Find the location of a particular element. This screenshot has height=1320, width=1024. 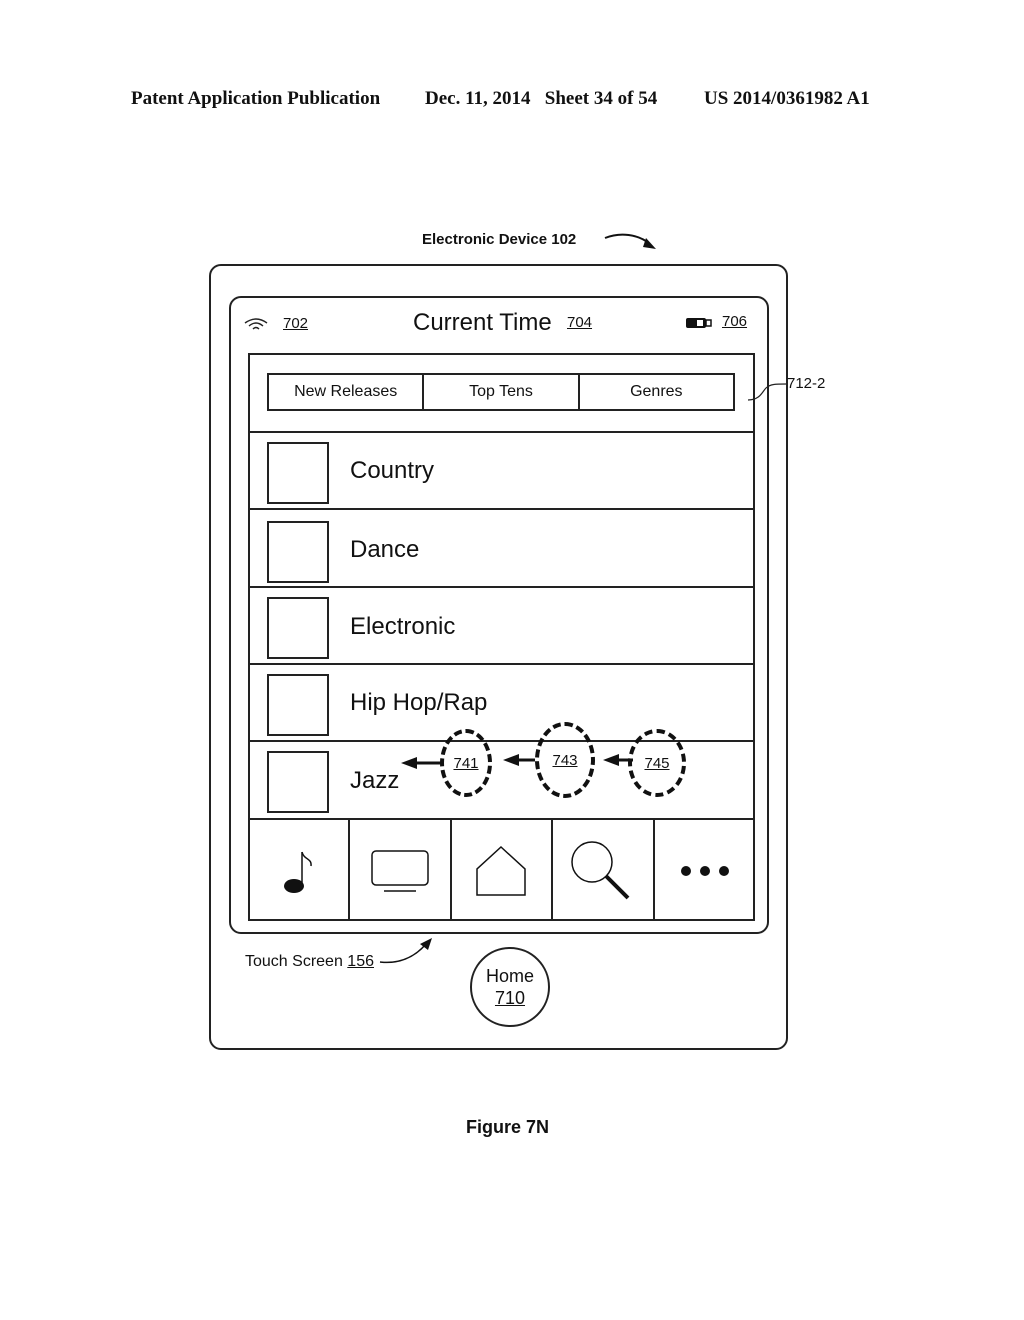

device-label-ref: 102 is located at coordinates (564, 239).